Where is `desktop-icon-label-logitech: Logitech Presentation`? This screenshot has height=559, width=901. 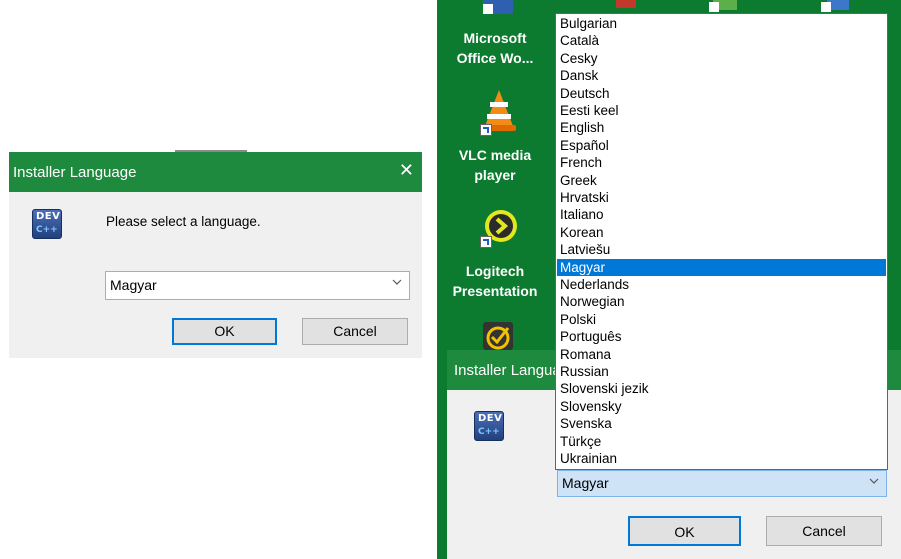
desktop-icon-label-logitech: Logitech Presentation is located at coordinates (495, 281).